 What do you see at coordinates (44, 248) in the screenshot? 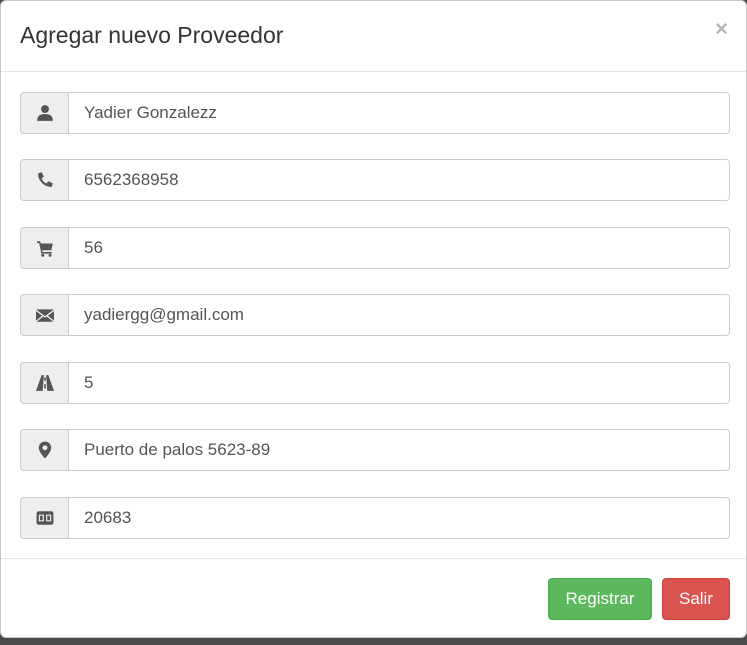
I see `cart-icon` at bounding box center [44, 248].